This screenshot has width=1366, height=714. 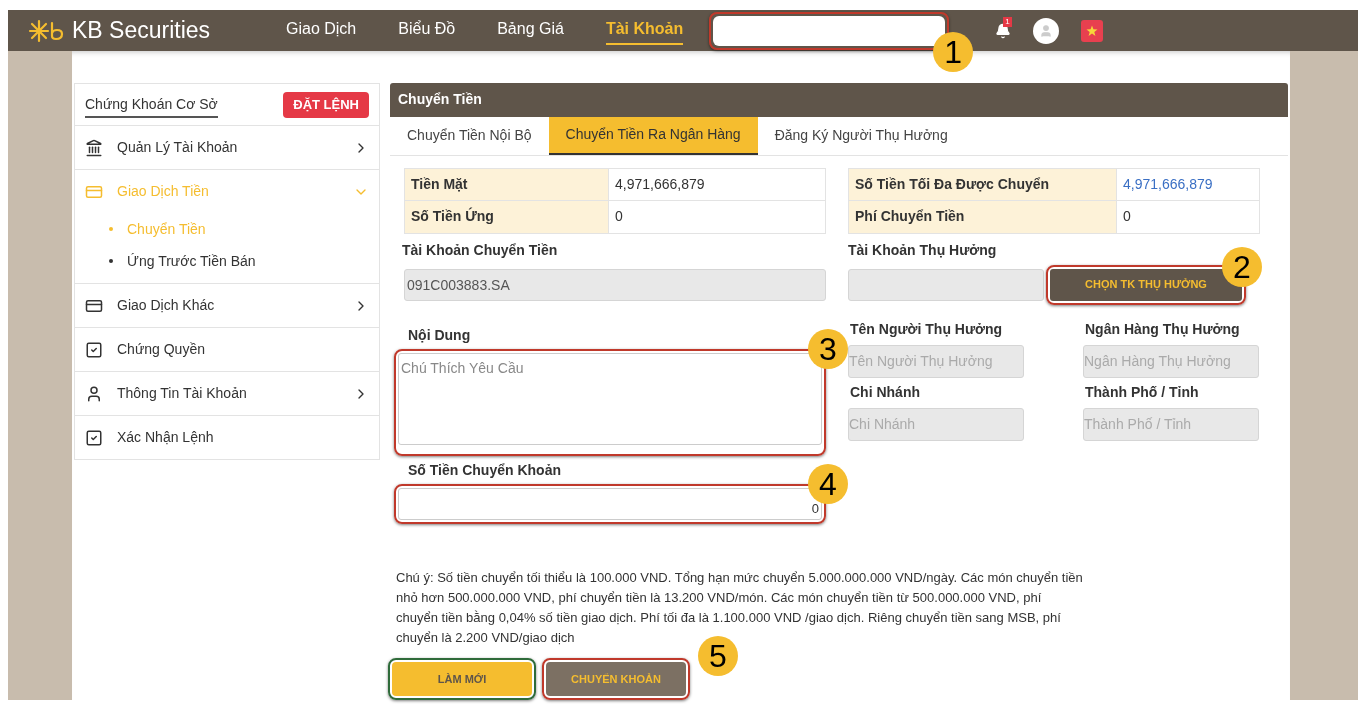 What do you see at coordinates (485, 470) in the screenshot?
I see `field-label: Số Tiền Chuyển Khoản` at bounding box center [485, 470].